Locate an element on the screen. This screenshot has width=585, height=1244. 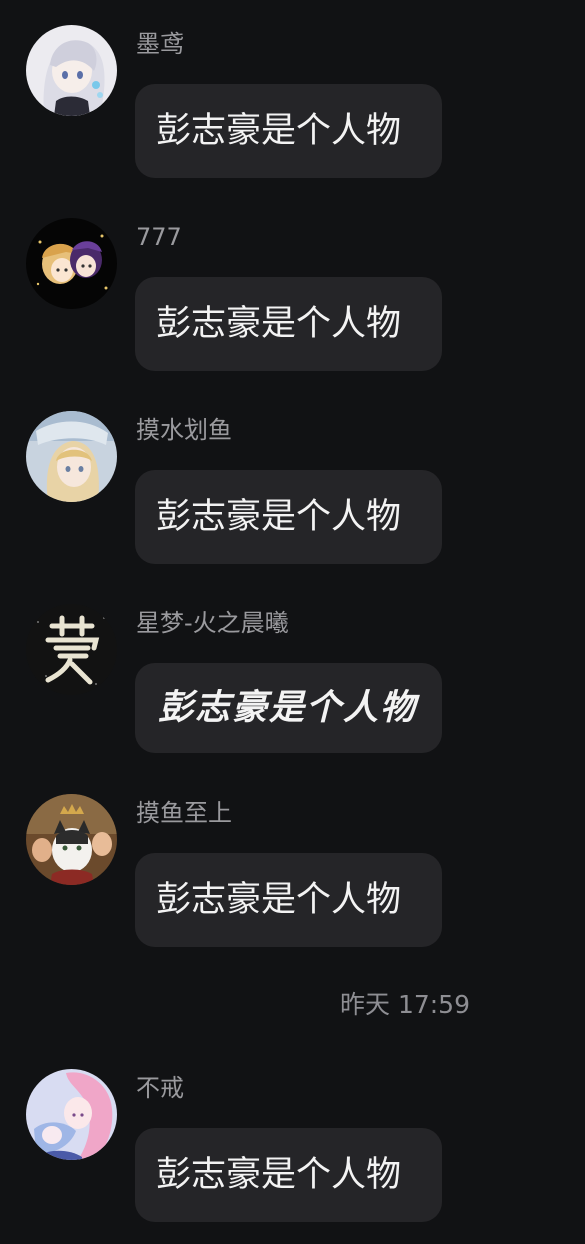
sender-name: 不戒 is located at coordinates (160, 1088).